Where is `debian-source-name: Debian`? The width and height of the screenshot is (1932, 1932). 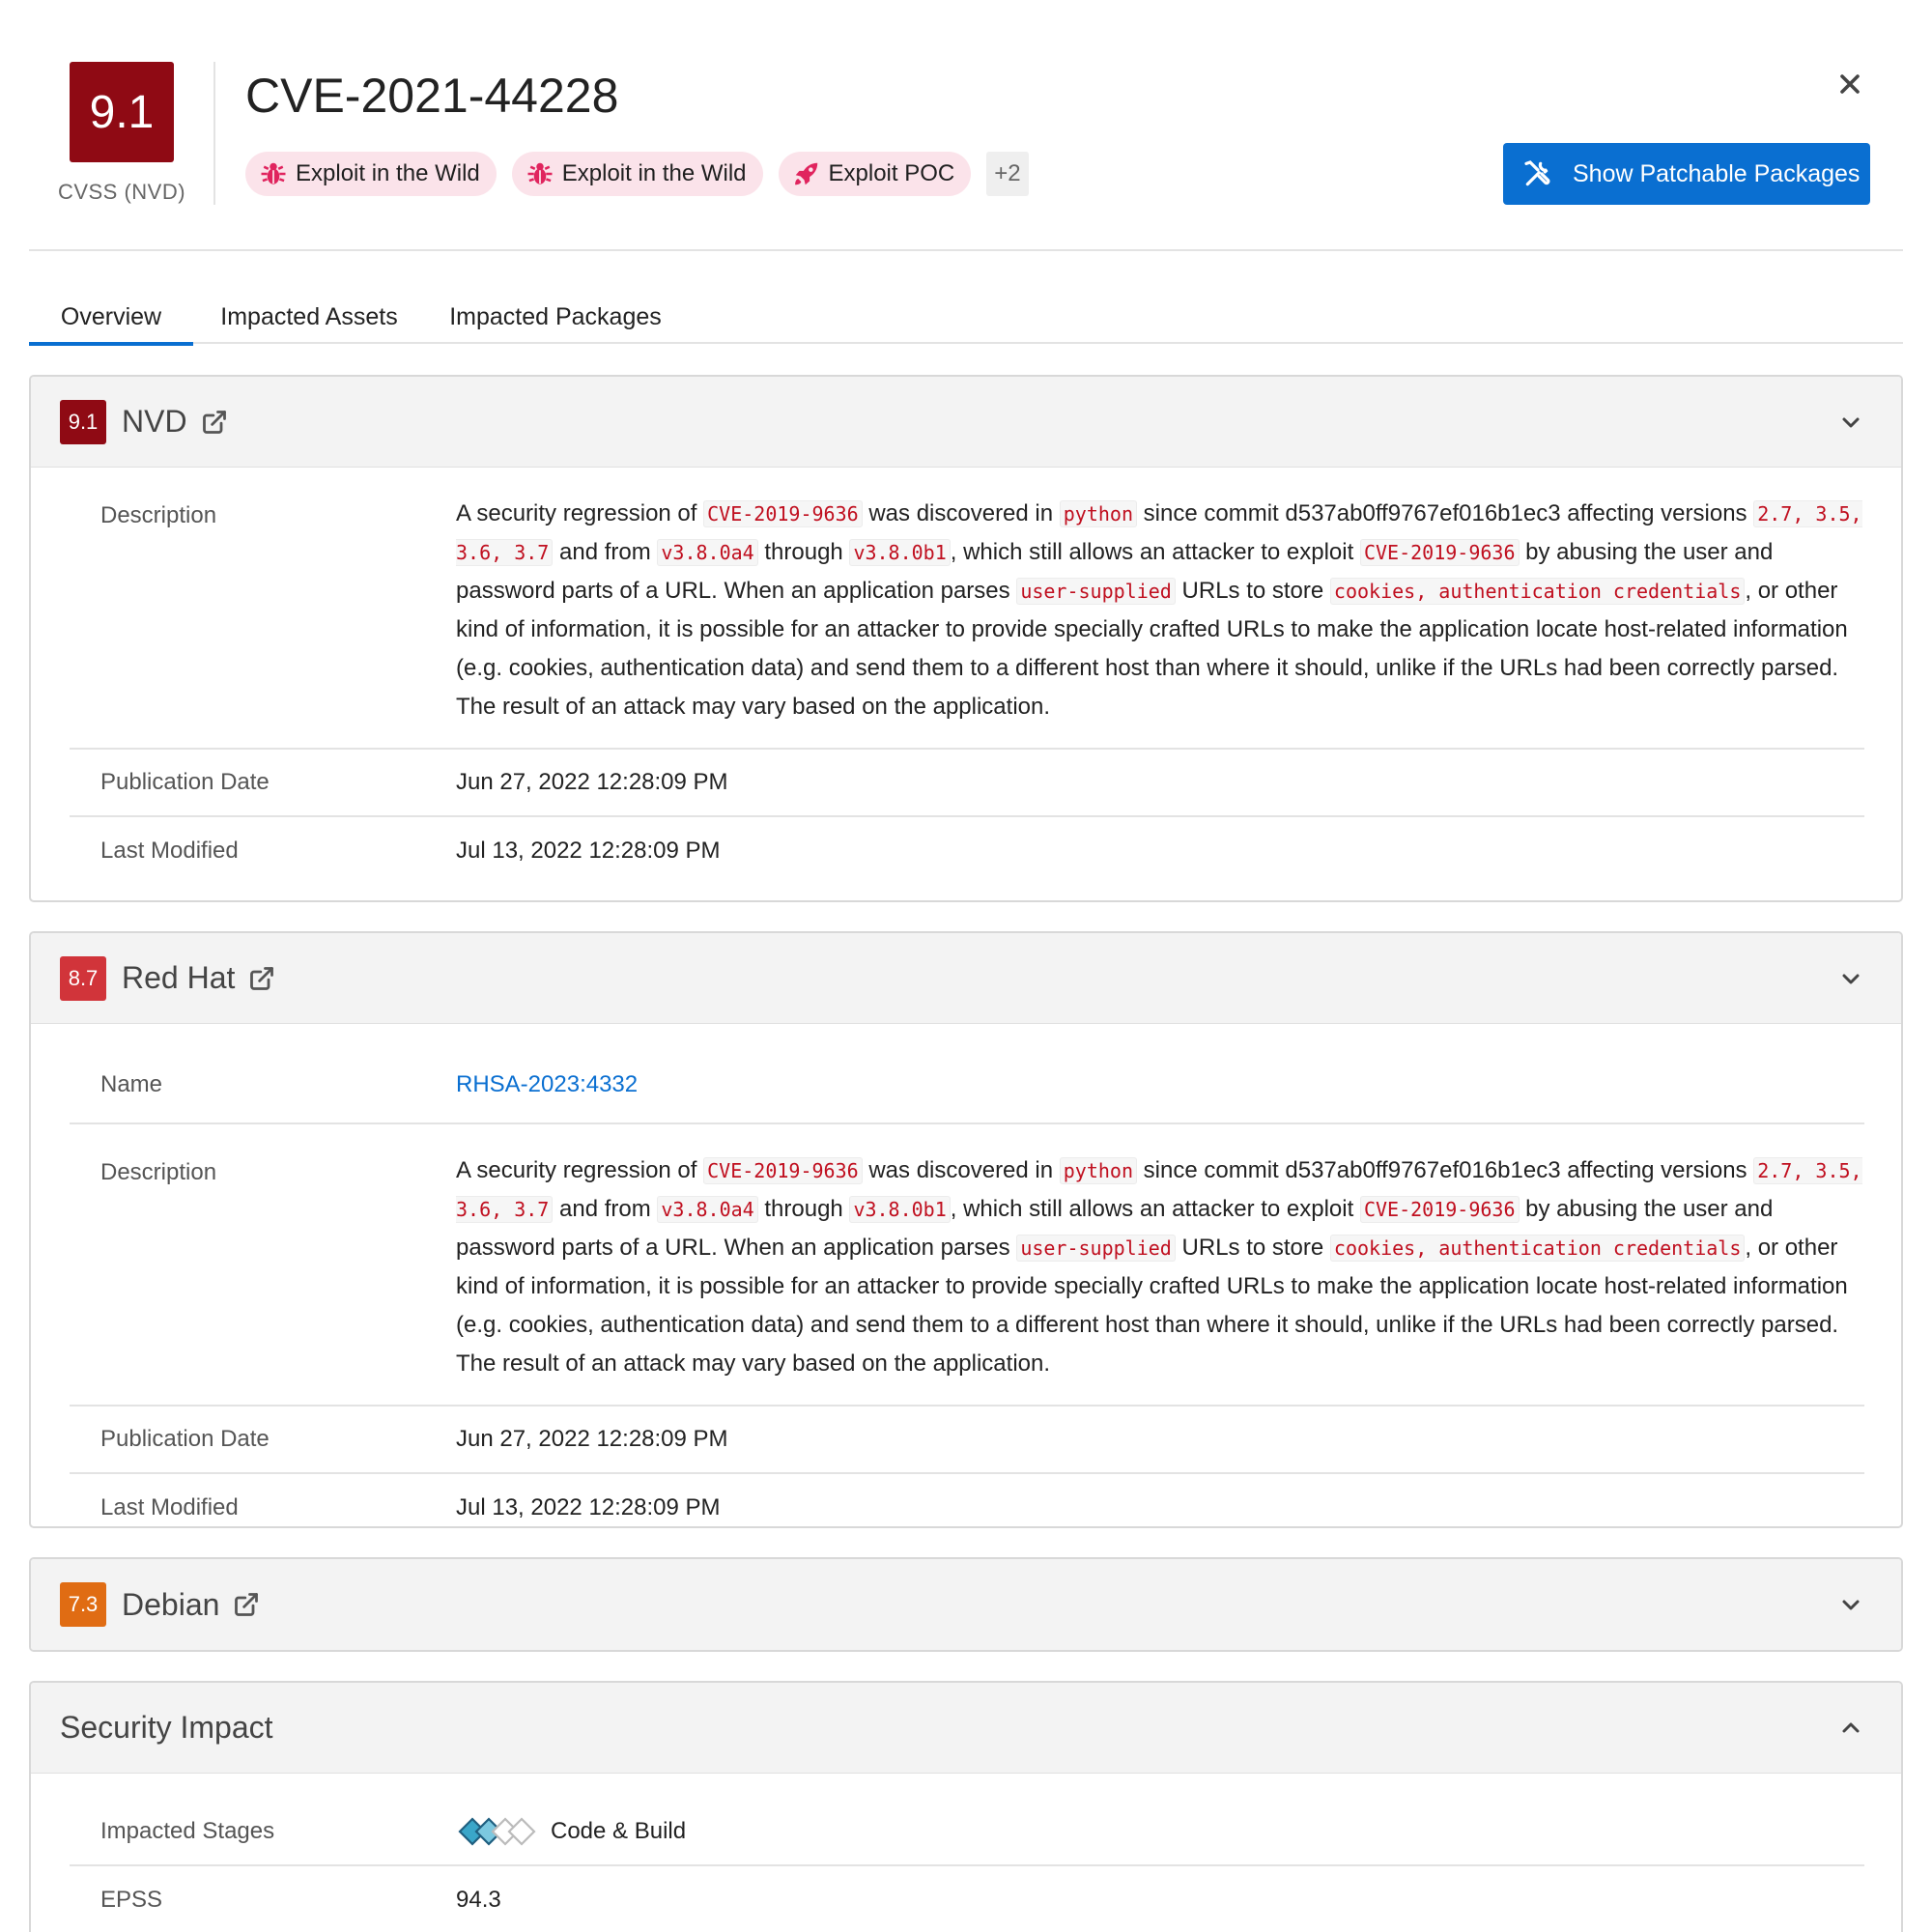 debian-source-name: Debian is located at coordinates (171, 1604).